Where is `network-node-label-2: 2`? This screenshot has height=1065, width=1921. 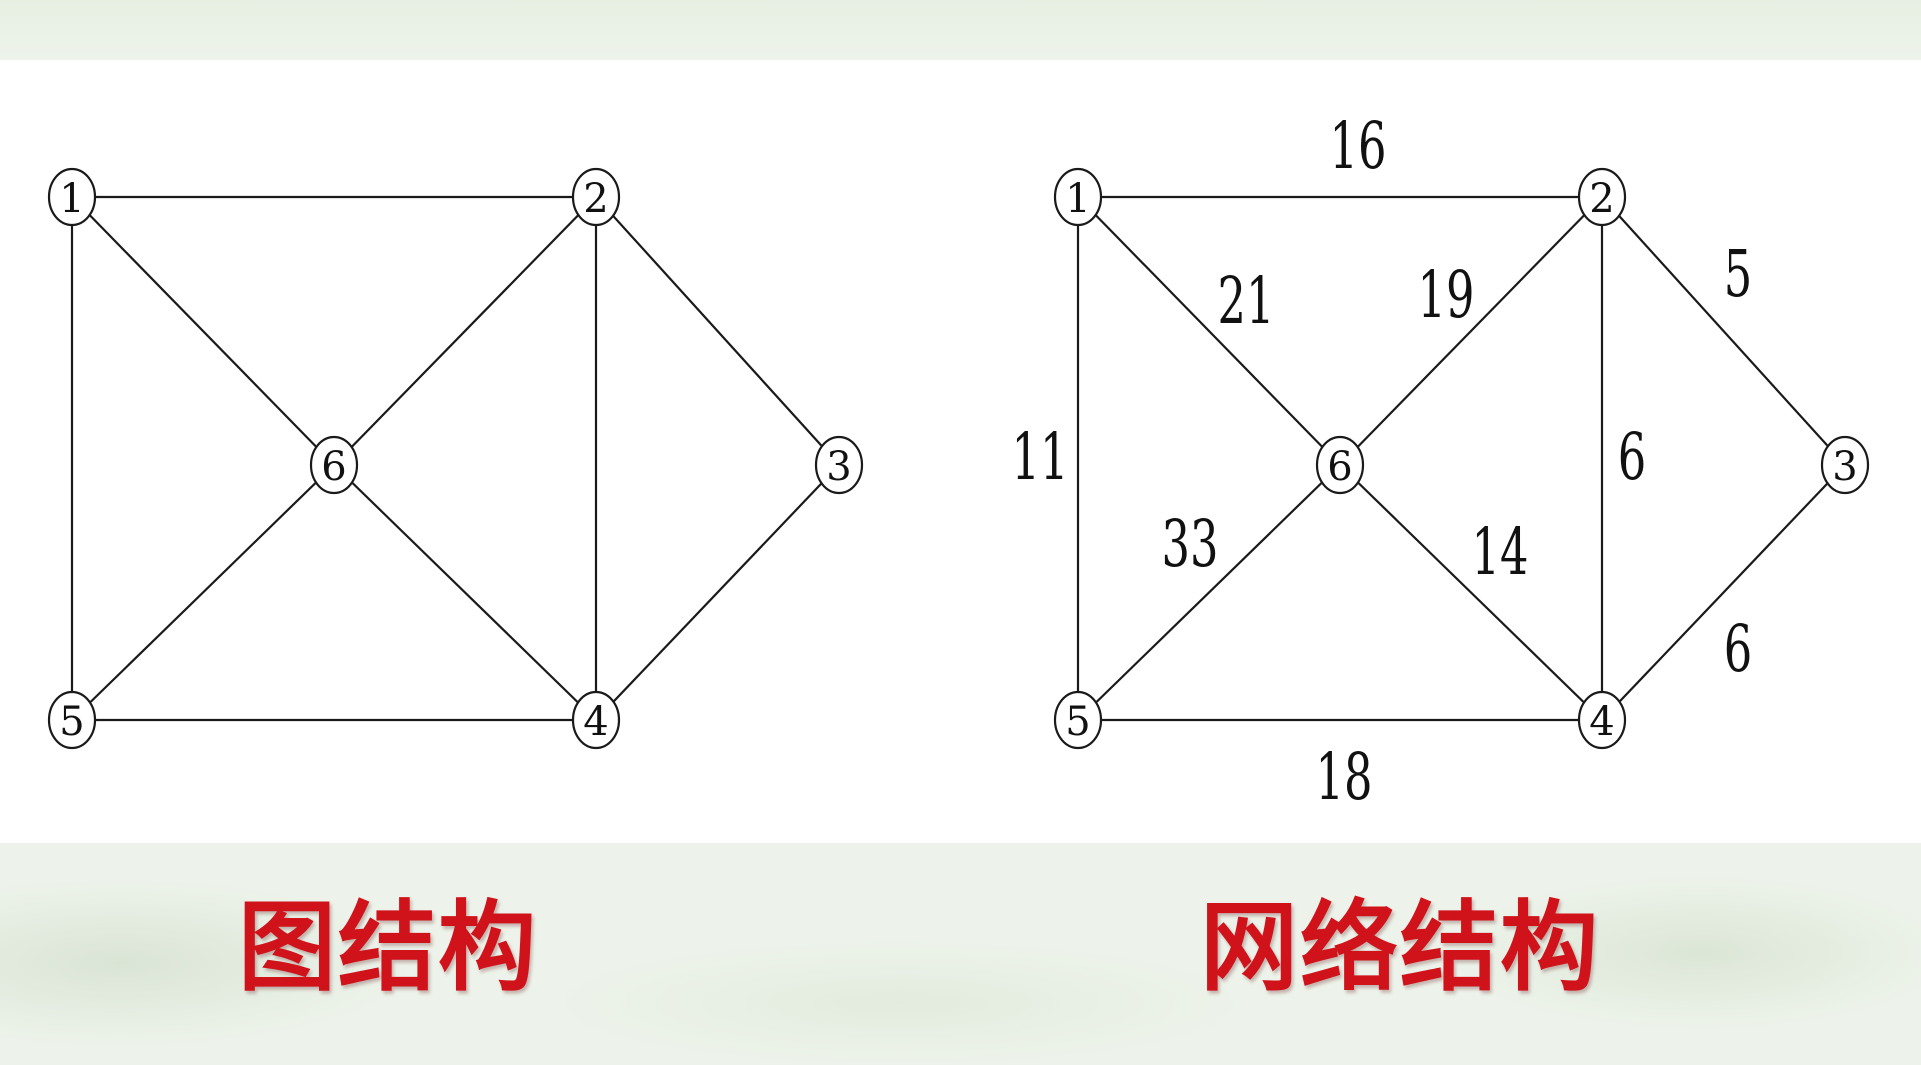
network-node-label-2: 2 is located at coordinates (1601, 199).